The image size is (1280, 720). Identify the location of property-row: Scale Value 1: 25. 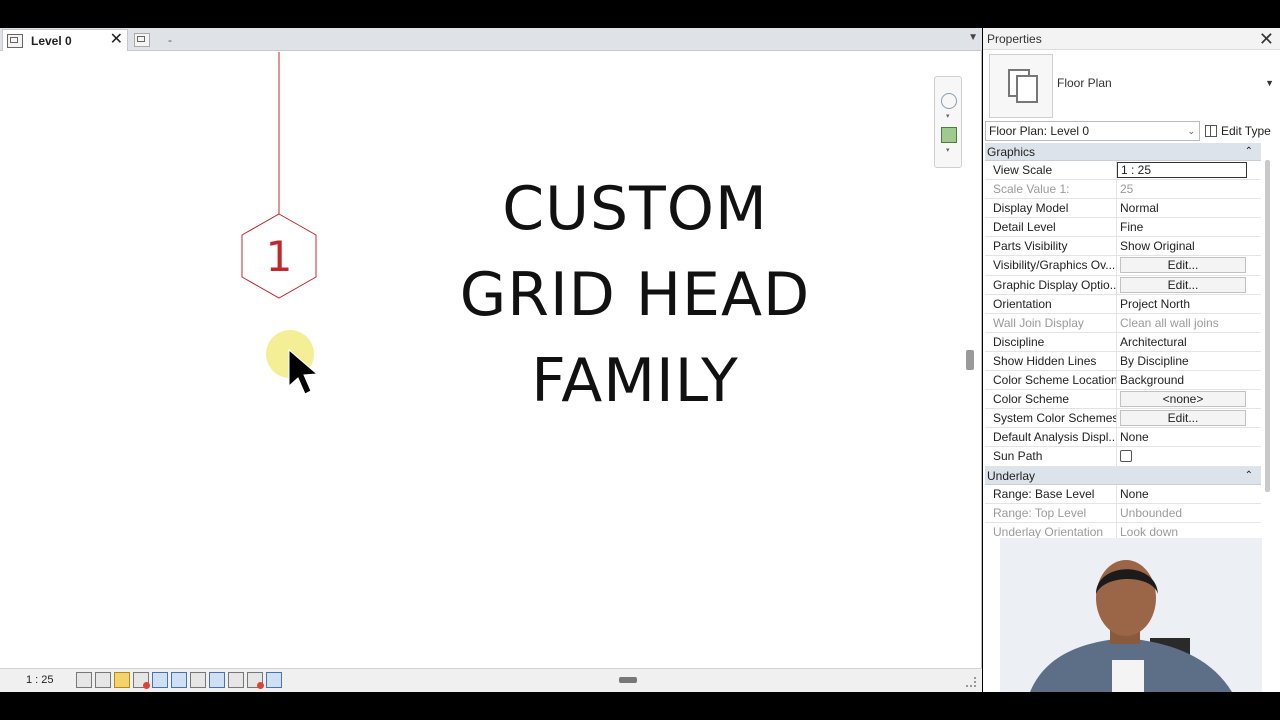
(1123, 190).